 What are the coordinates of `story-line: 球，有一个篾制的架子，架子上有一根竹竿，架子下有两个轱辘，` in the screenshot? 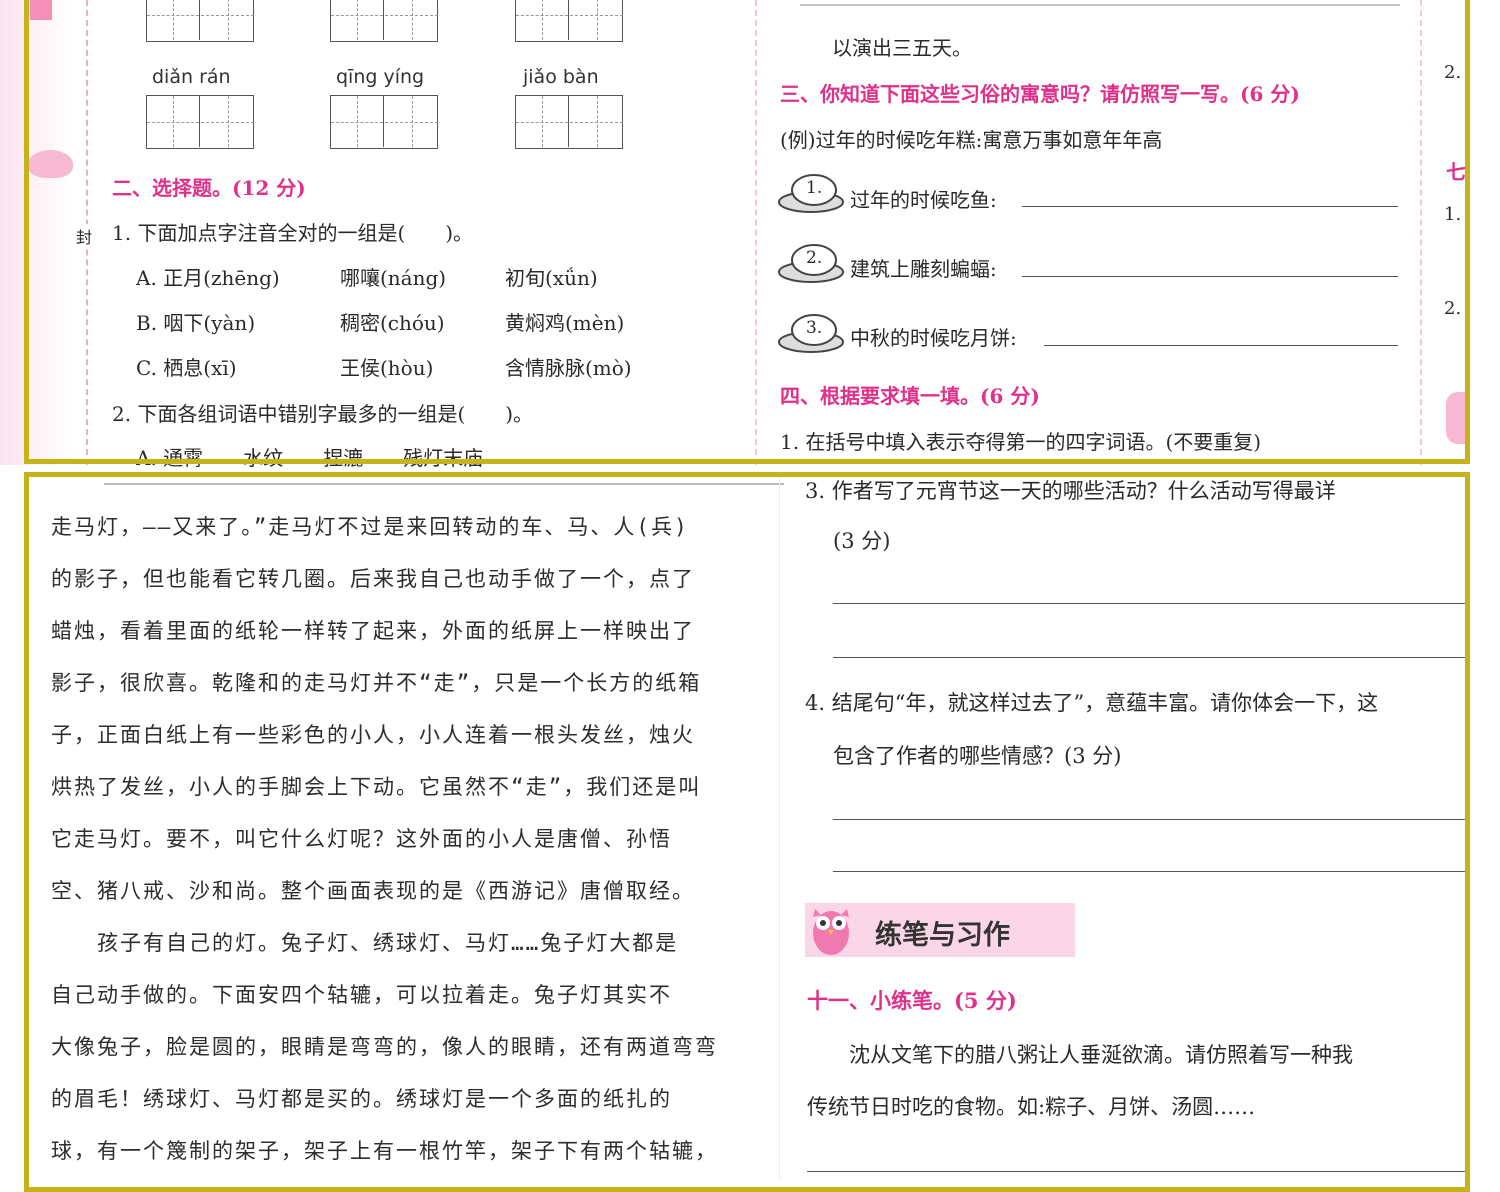 It's located at (384, 1151).